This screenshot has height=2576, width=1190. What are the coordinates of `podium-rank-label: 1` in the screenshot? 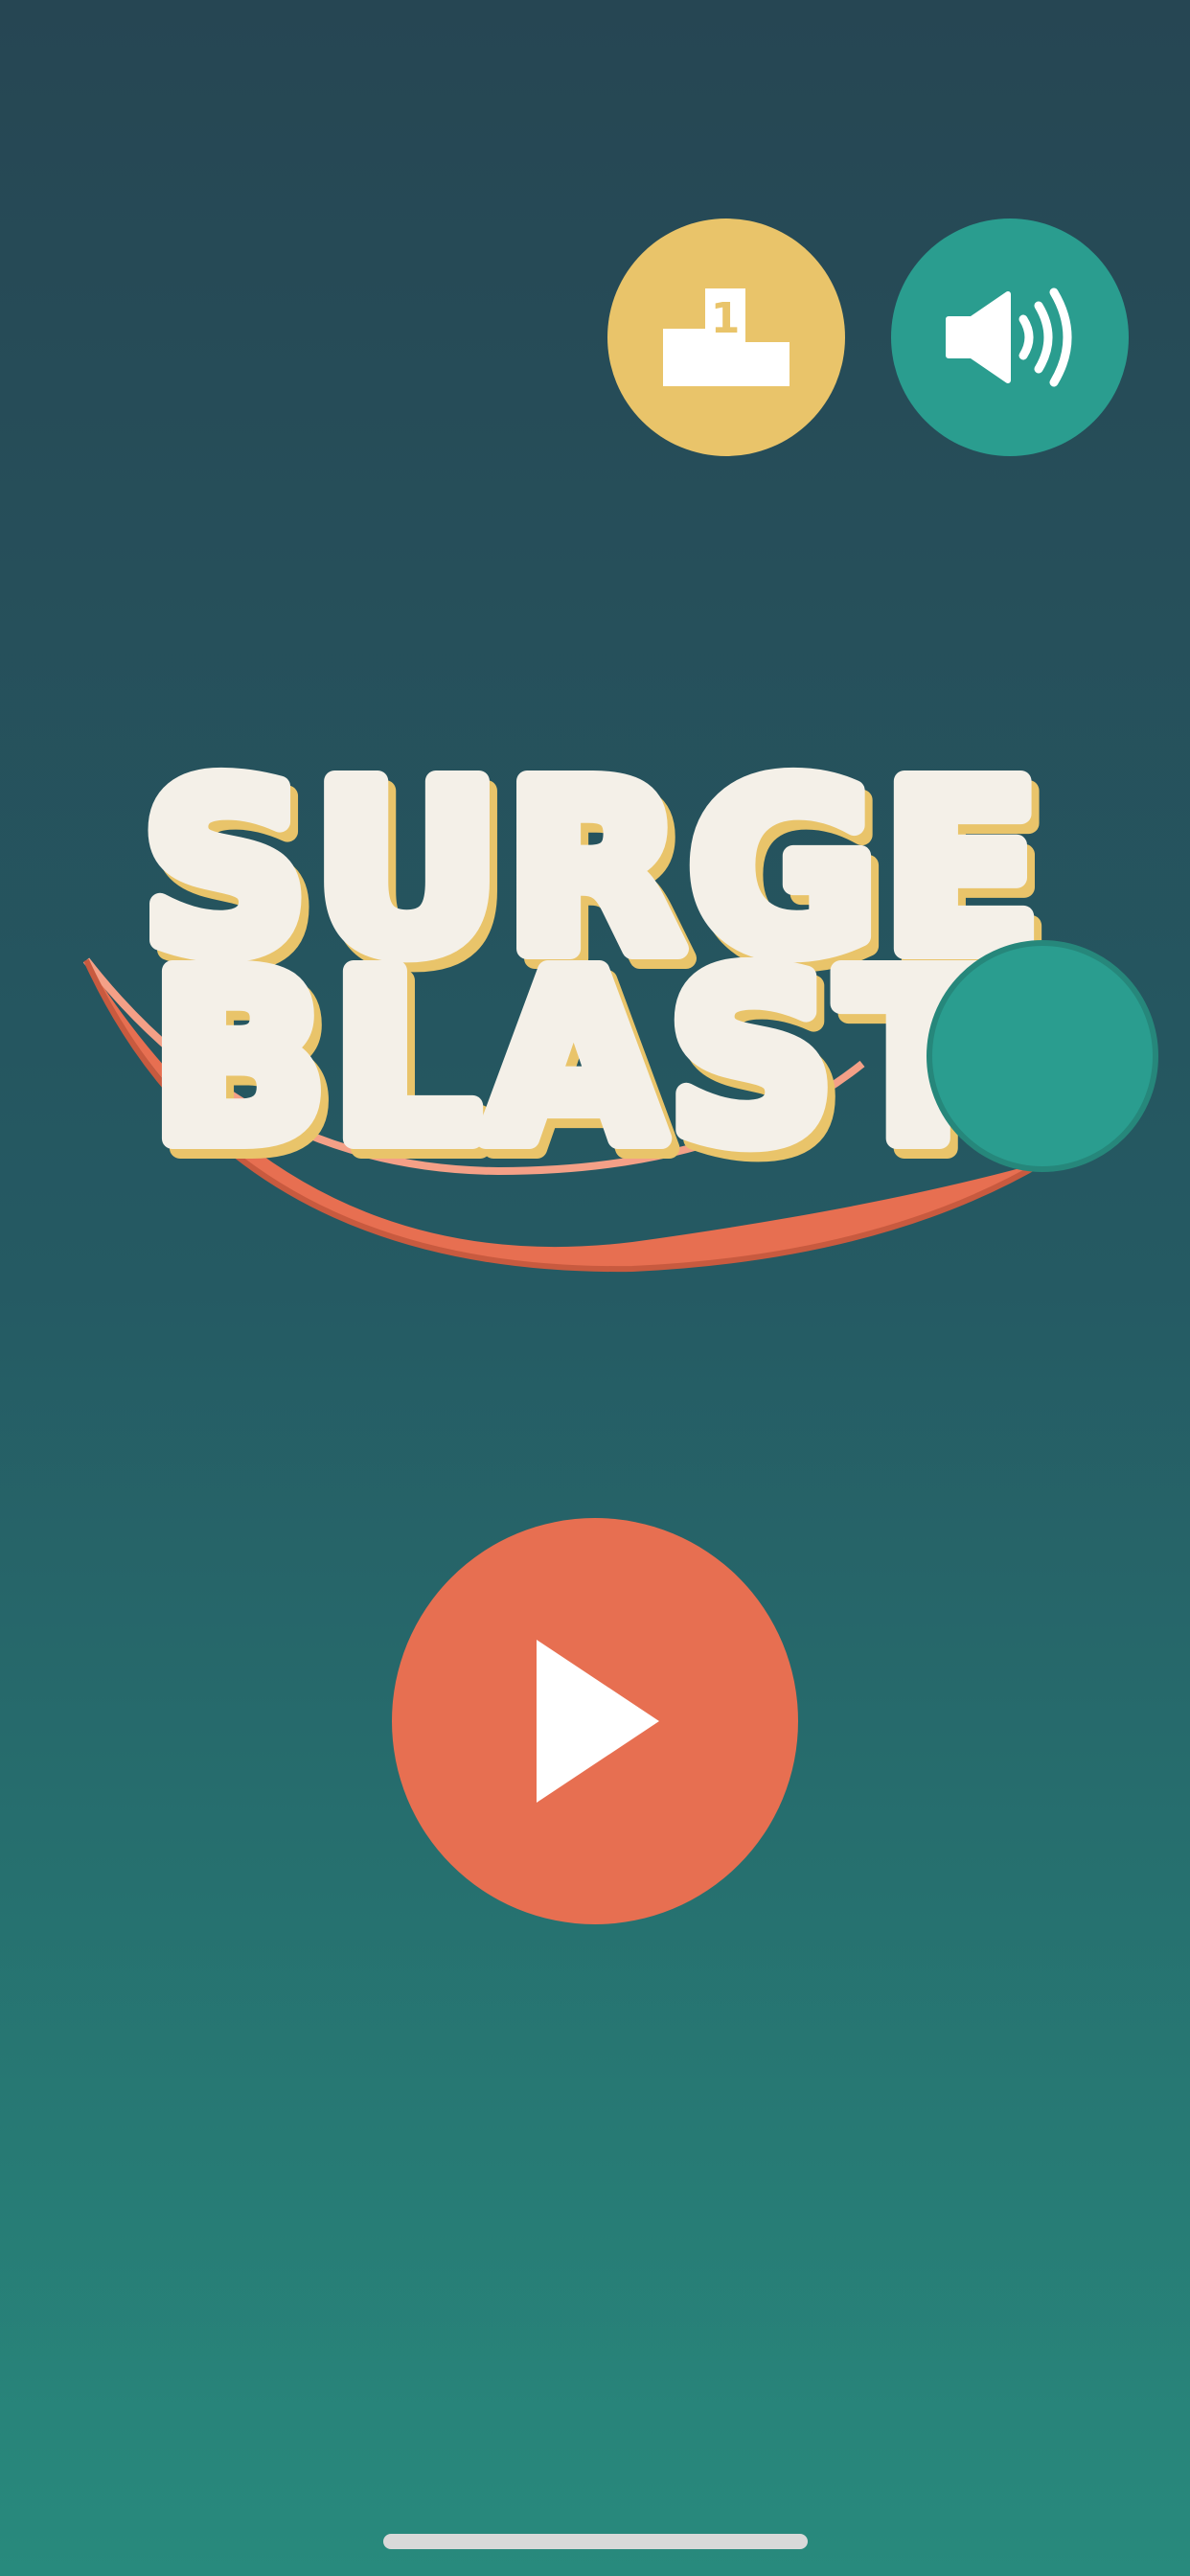 It's located at (726, 318).